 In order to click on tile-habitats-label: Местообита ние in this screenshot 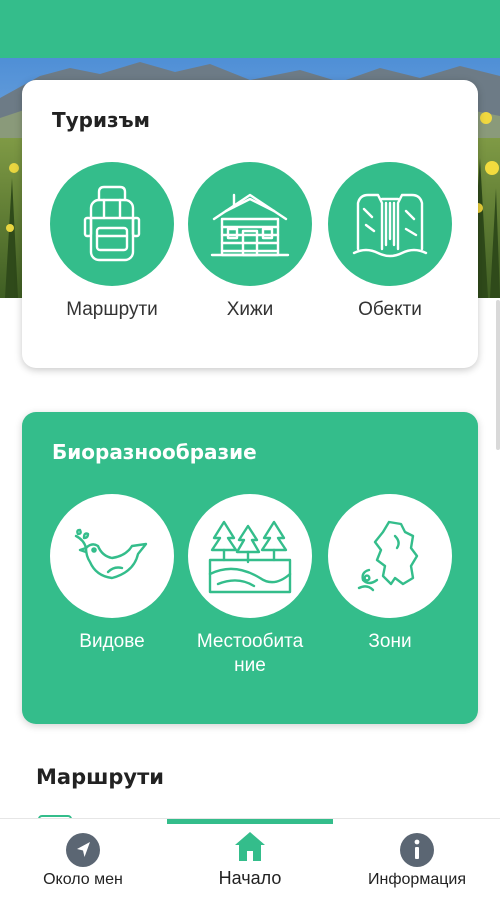, I will do `click(250, 653)`.